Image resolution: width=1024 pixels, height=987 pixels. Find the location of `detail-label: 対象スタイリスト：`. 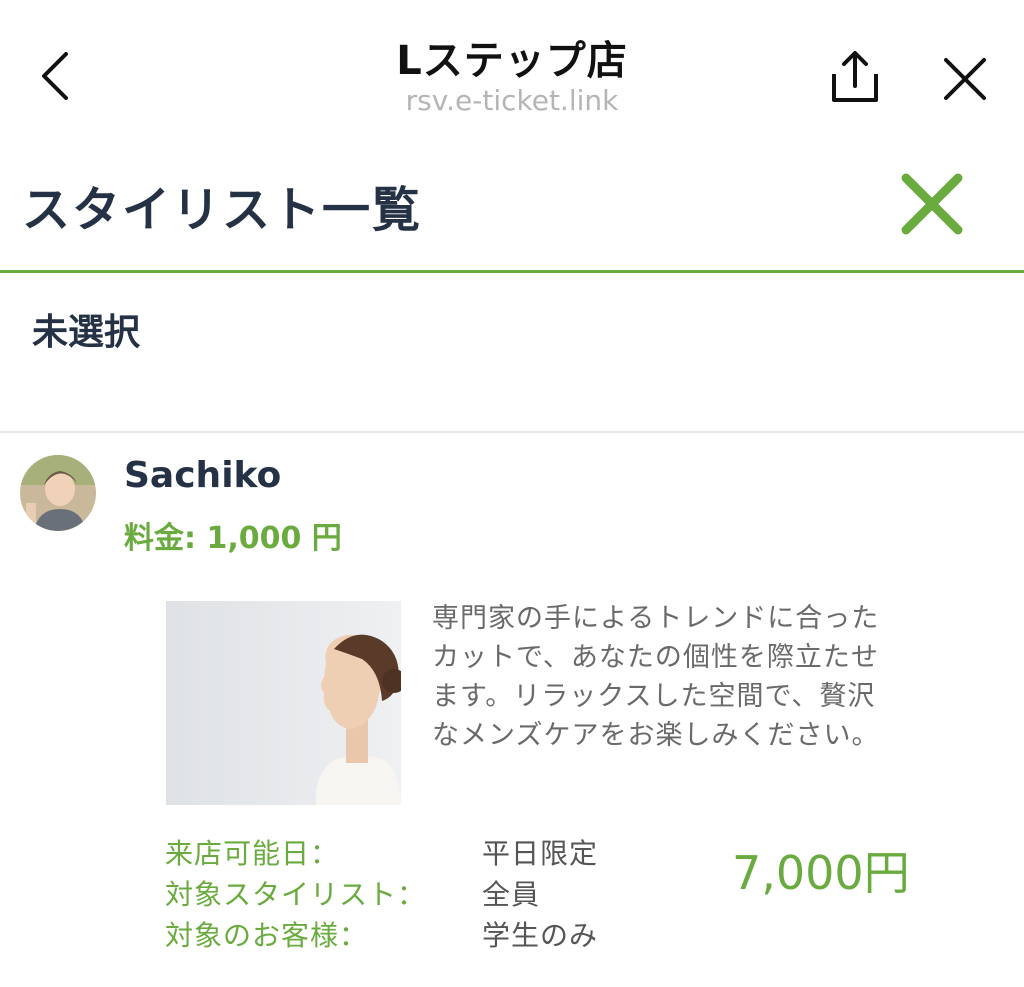

detail-label: 対象スタイリスト： is located at coordinates (296, 894).